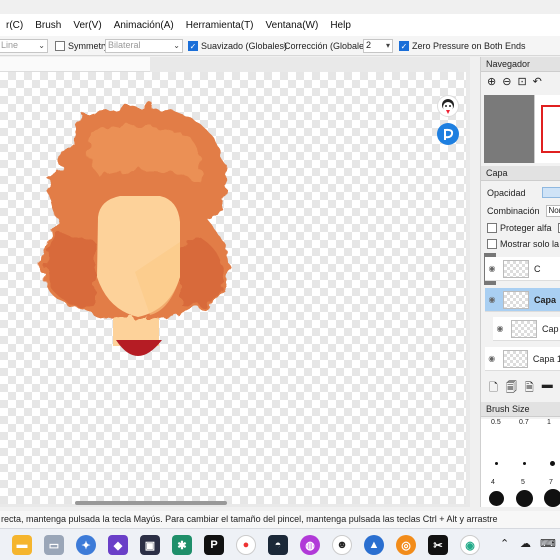 Image resolution: width=560 pixels, height=560 pixels. What do you see at coordinates (504, 543) in the screenshot?
I see `tray-chevron-icon: ⌃` at bounding box center [504, 543].